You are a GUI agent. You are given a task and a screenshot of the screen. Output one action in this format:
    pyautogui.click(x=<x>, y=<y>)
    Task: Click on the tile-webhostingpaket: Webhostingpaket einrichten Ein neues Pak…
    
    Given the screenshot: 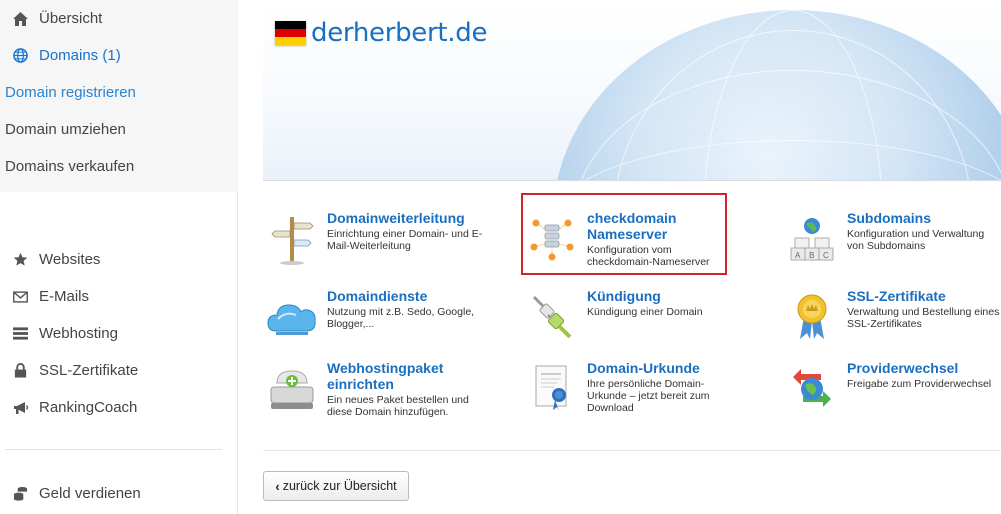 What is the action you would take?
    pyautogui.click(x=380, y=389)
    